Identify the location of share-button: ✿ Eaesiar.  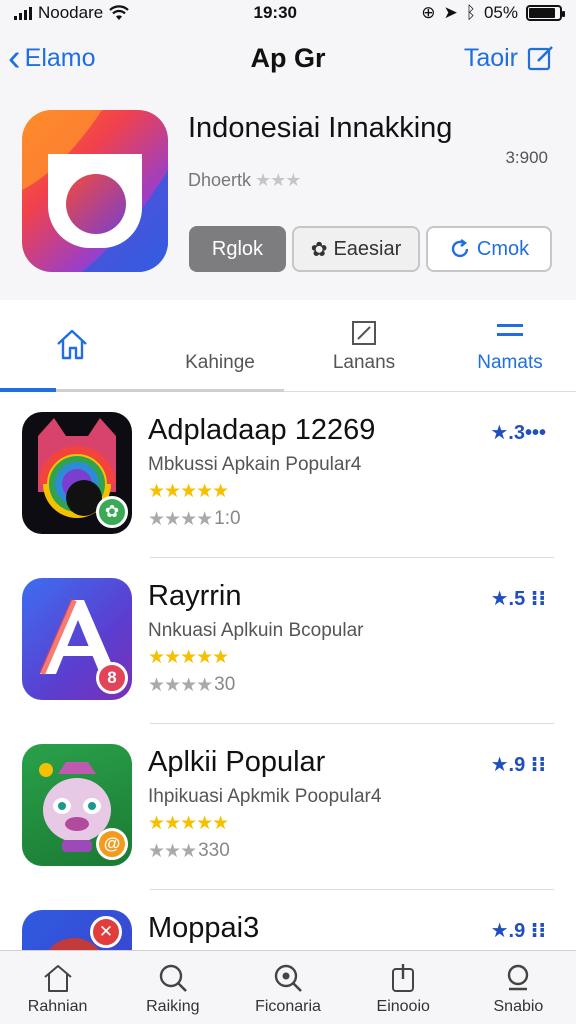
(356, 249).